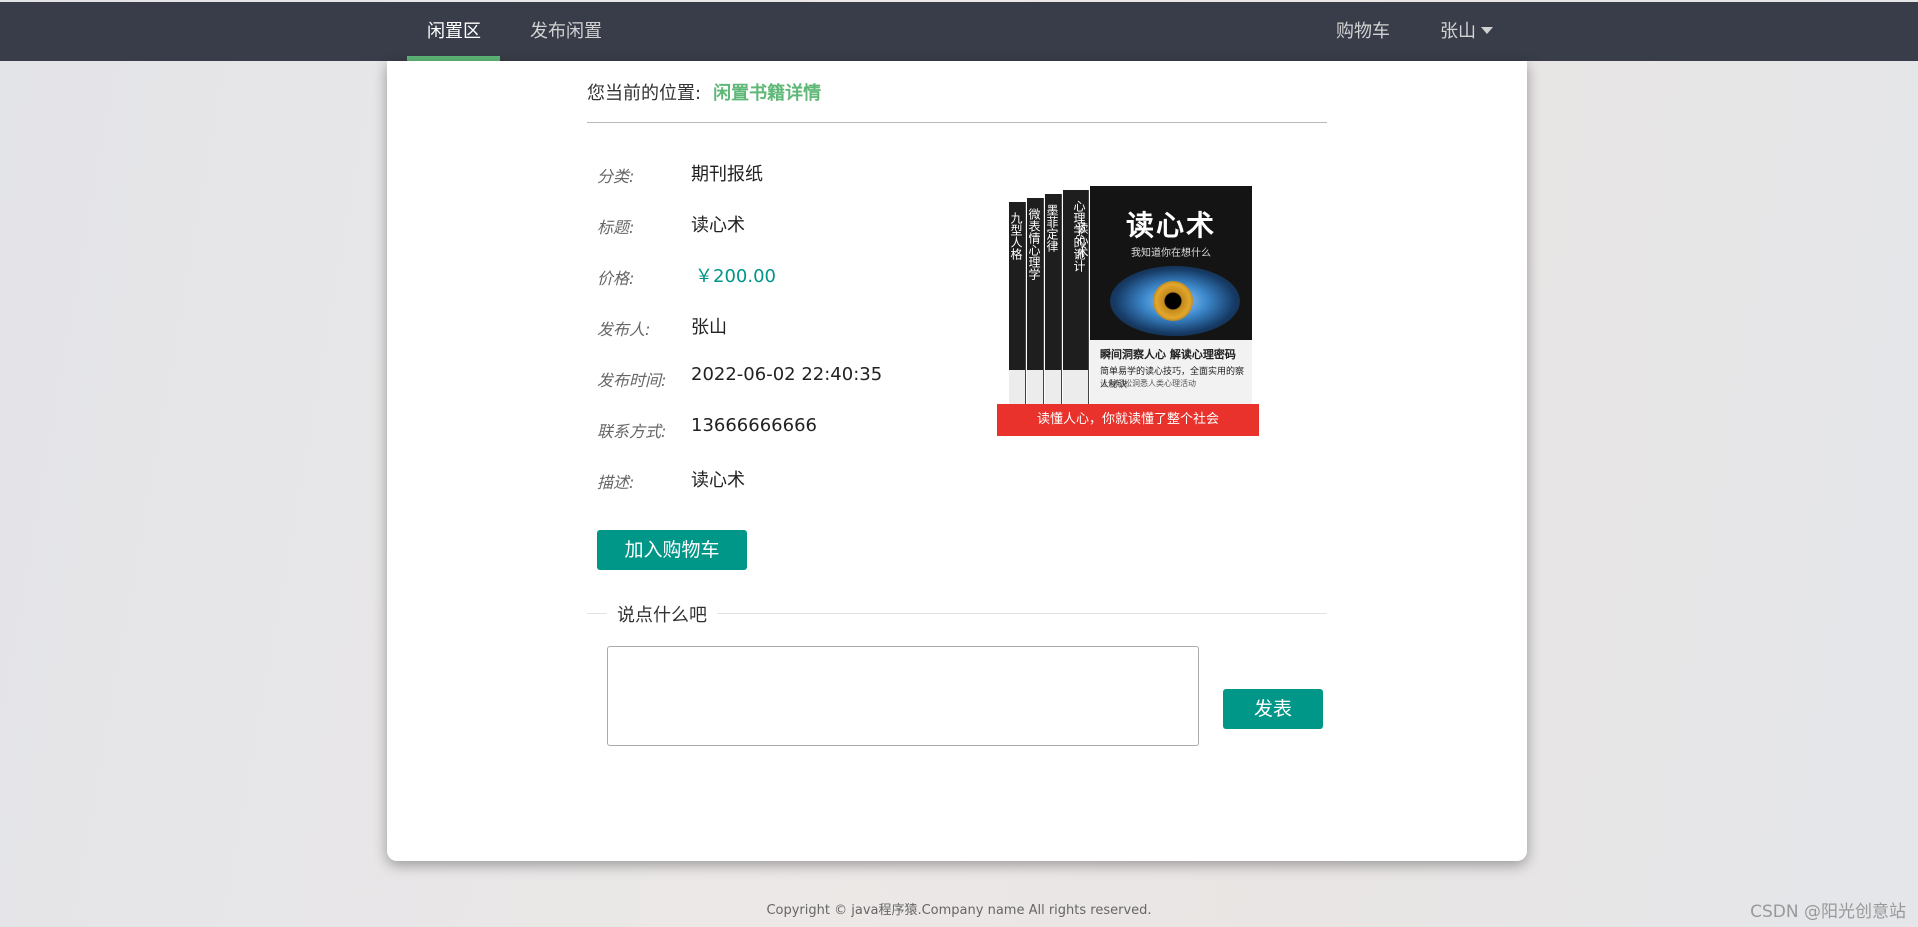 This screenshot has width=1918, height=927. What do you see at coordinates (1053, 299) in the screenshot?
I see `book-spine: 墨菲定律` at bounding box center [1053, 299].